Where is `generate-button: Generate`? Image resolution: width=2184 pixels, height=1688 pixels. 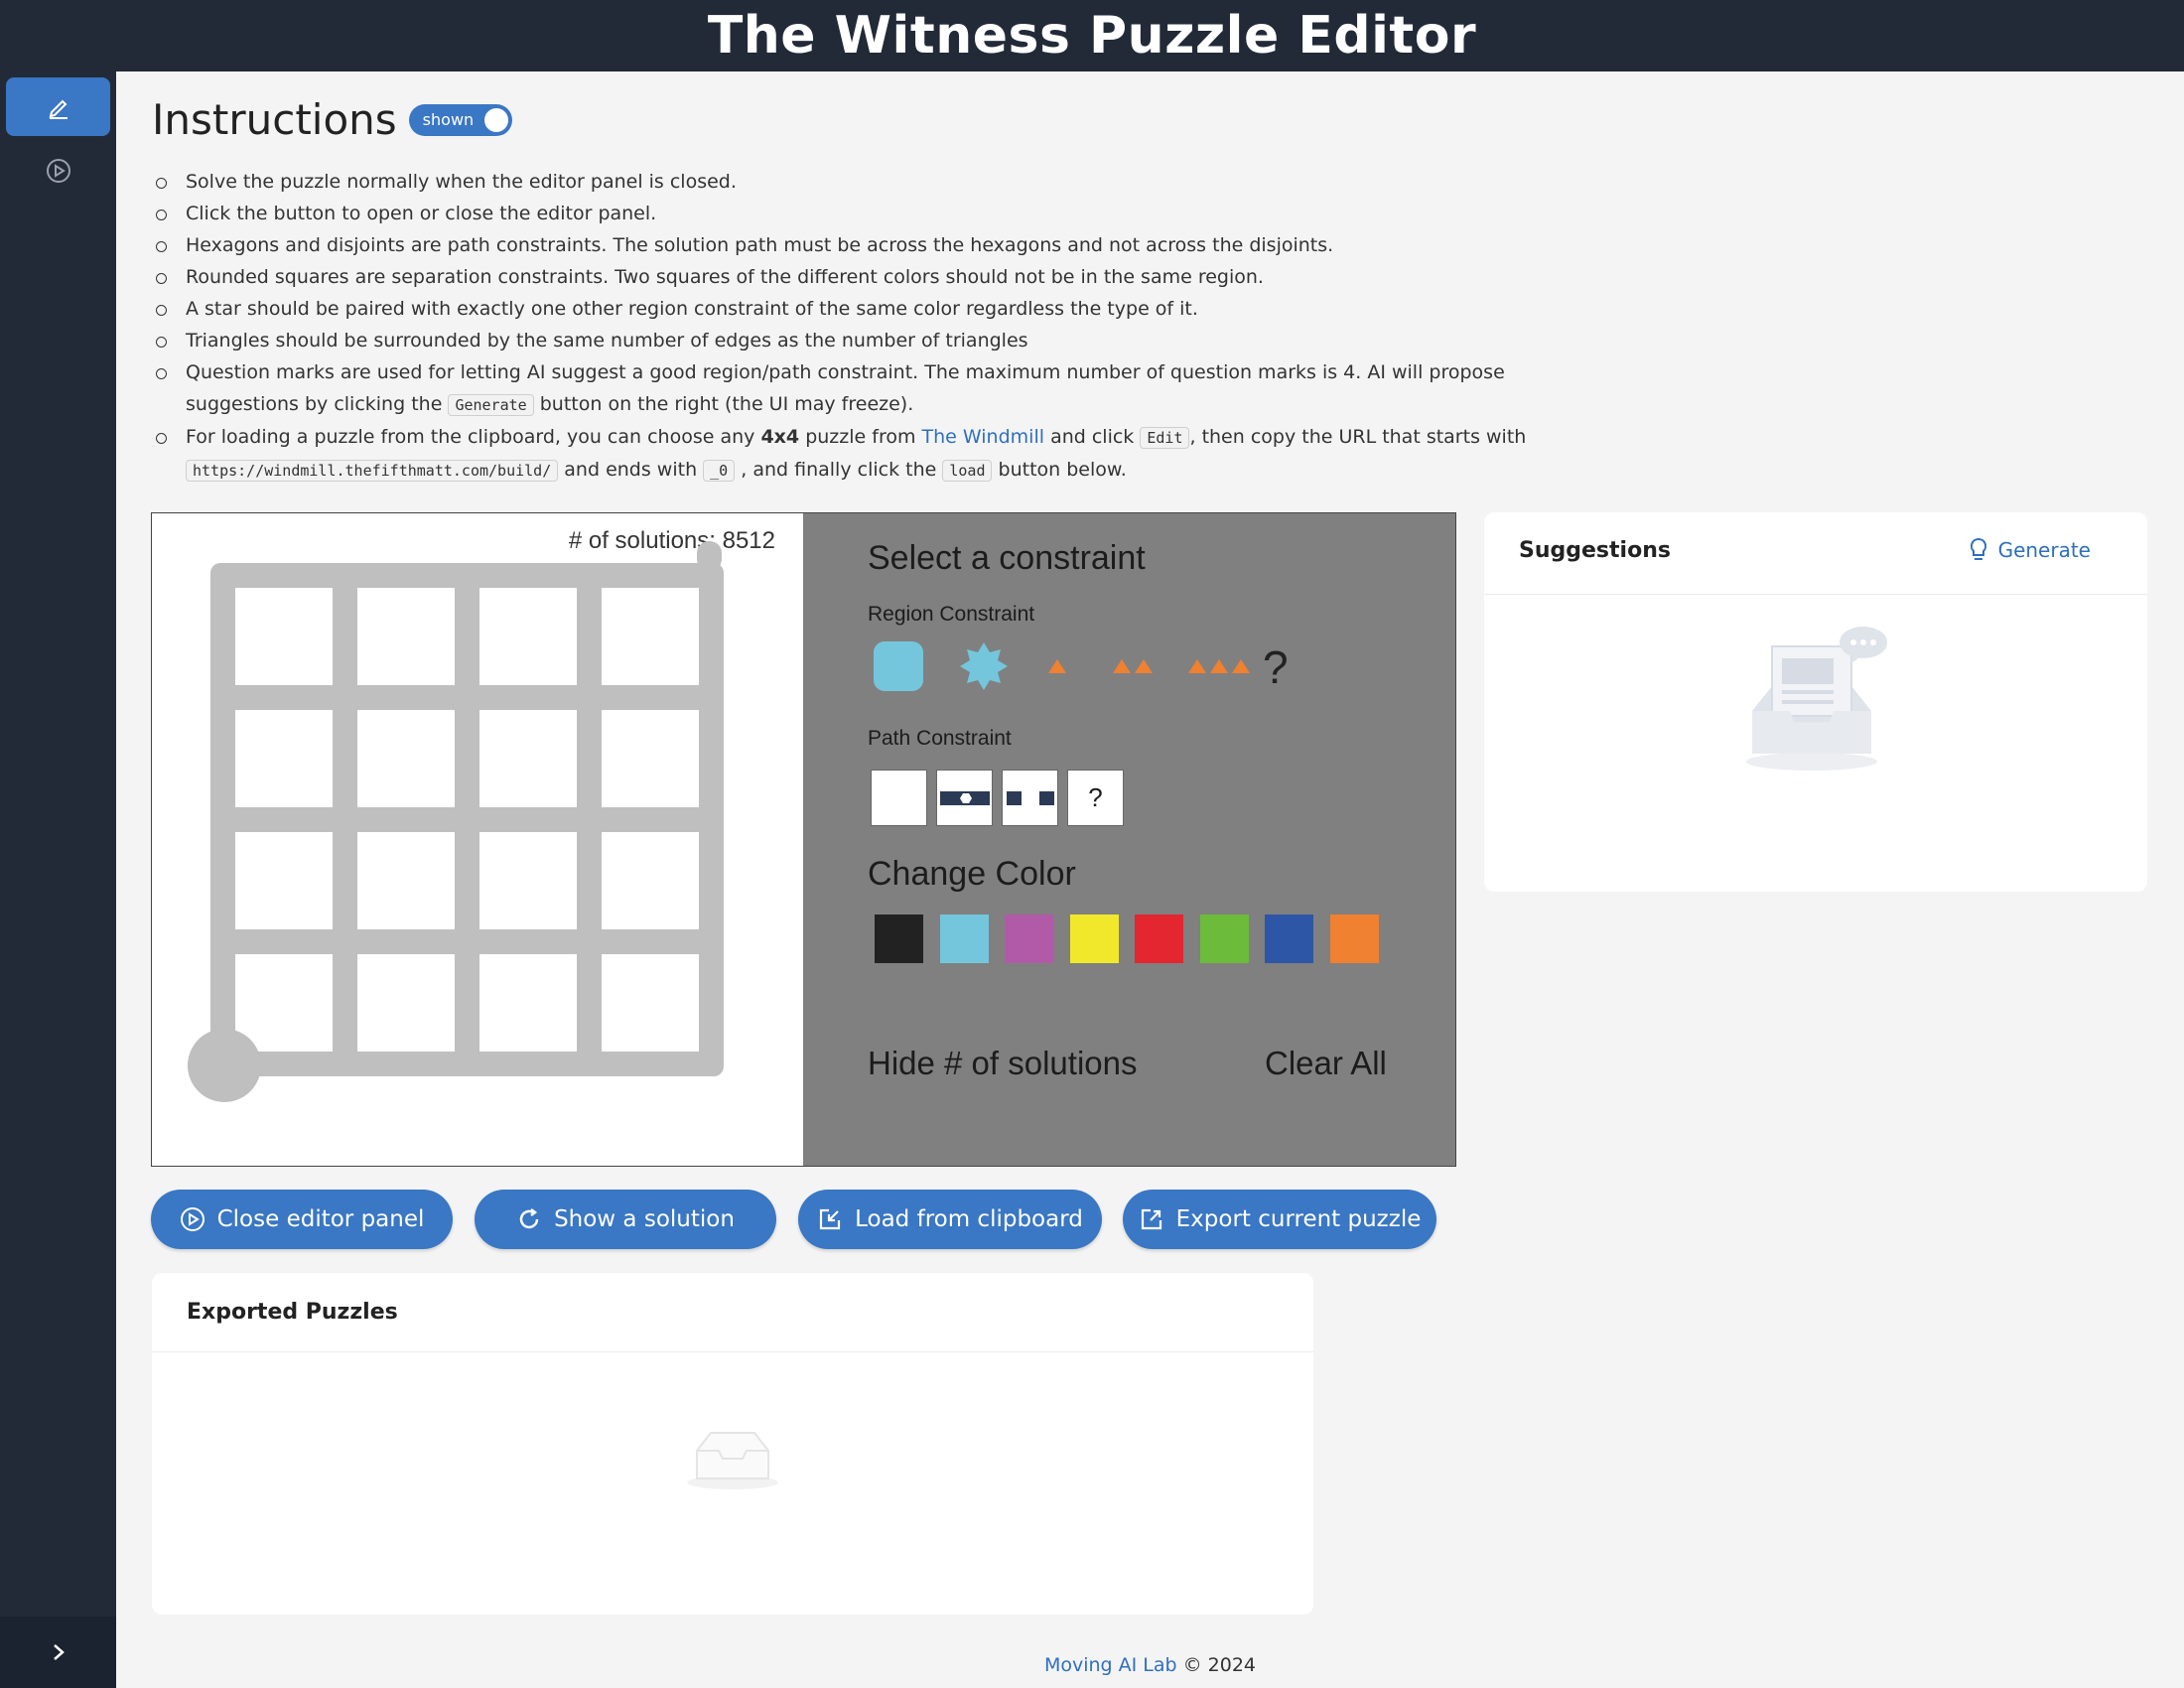
generate-button: Generate is located at coordinates (2030, 550).